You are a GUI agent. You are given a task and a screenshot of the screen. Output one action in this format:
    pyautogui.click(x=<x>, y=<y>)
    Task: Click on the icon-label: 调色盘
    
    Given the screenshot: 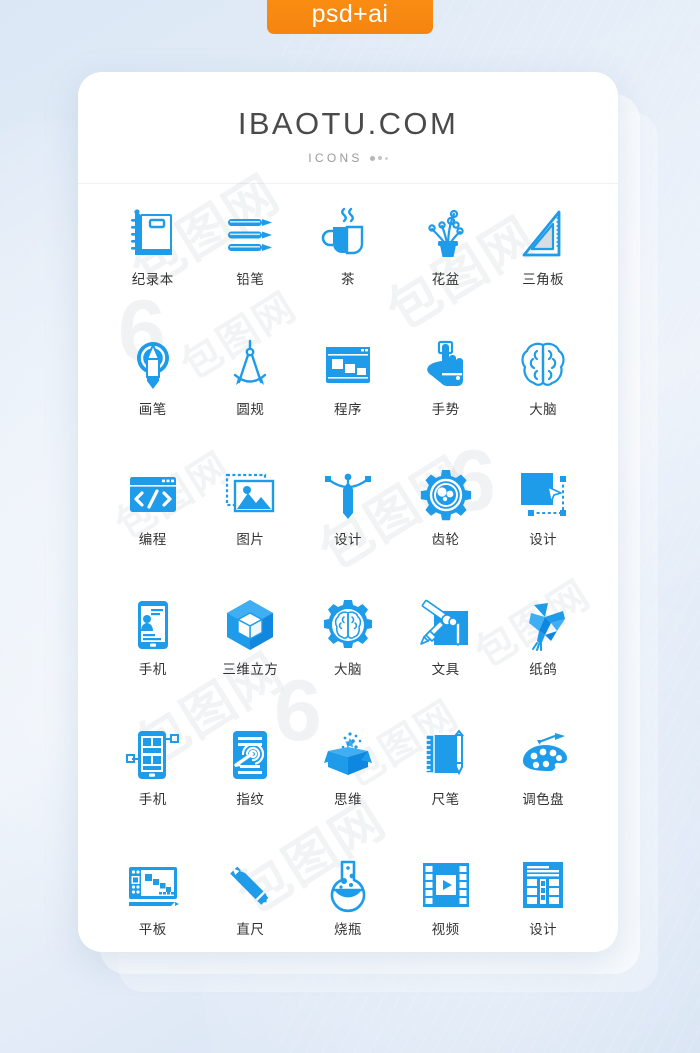 What is the action you would take?
    pyautogui.click(x=543, y=799)
    